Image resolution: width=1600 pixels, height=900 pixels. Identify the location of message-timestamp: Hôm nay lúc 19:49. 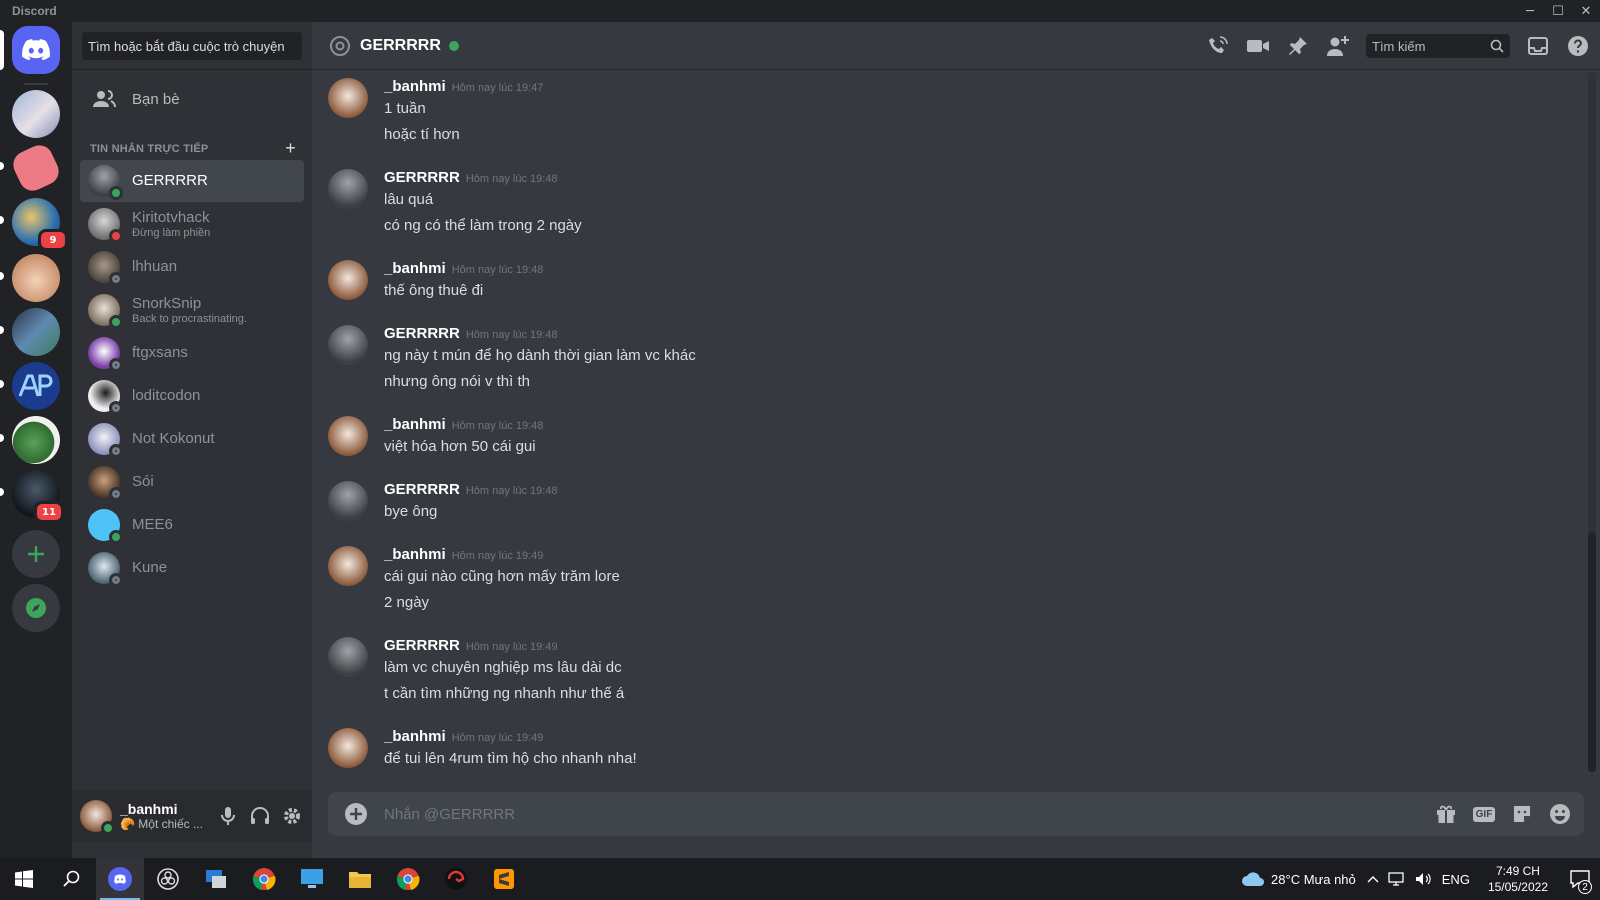
(511, 647).